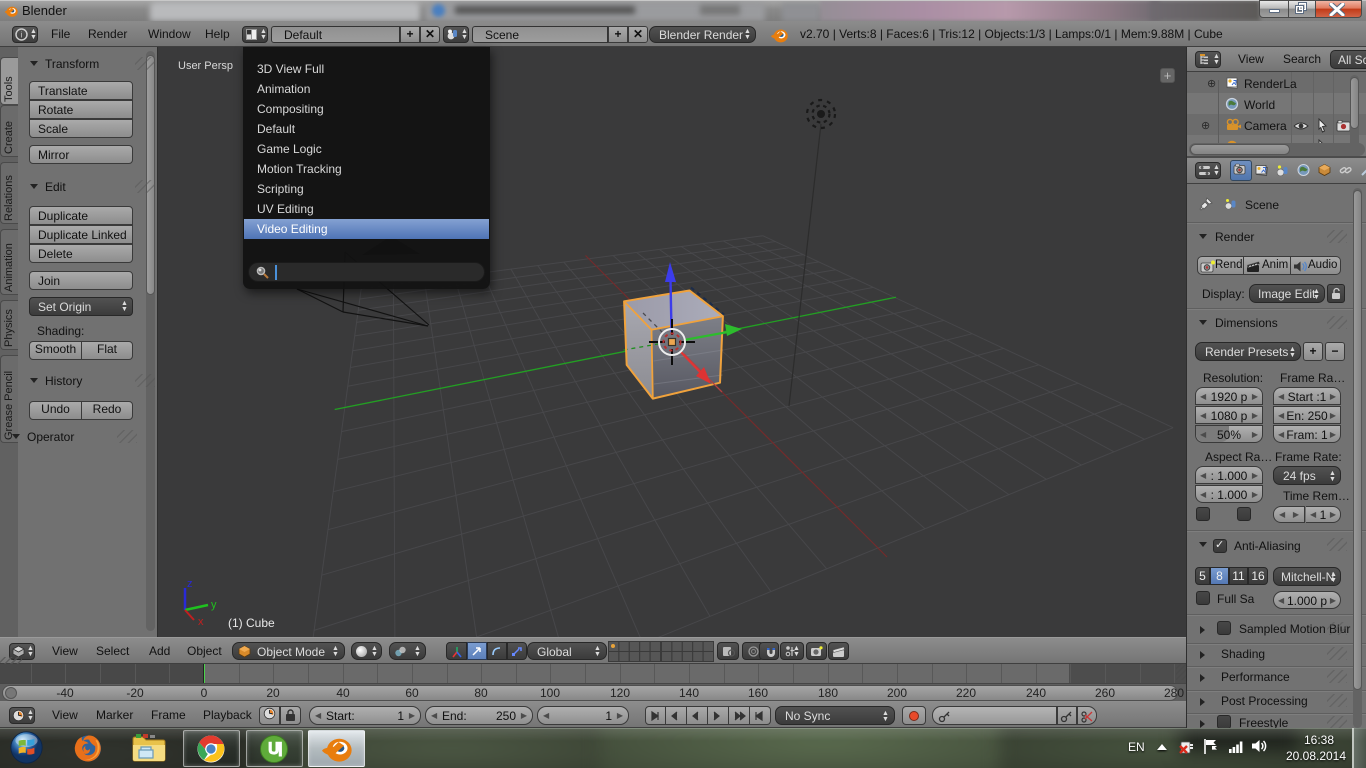 The height and width of the screenshot is (768, 1366). Describe the element at coordinates (214, 605) in the screenshot. I see `svg-text: y` at that location.